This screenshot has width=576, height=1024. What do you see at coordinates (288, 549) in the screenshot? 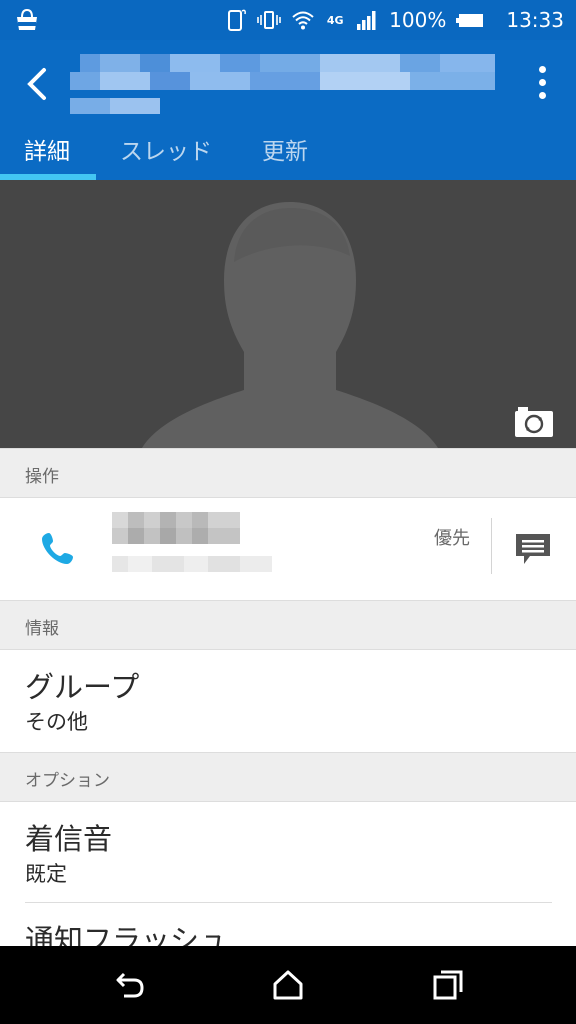
I see `phone-action-row: 優先` at bounding box center [288, 549].